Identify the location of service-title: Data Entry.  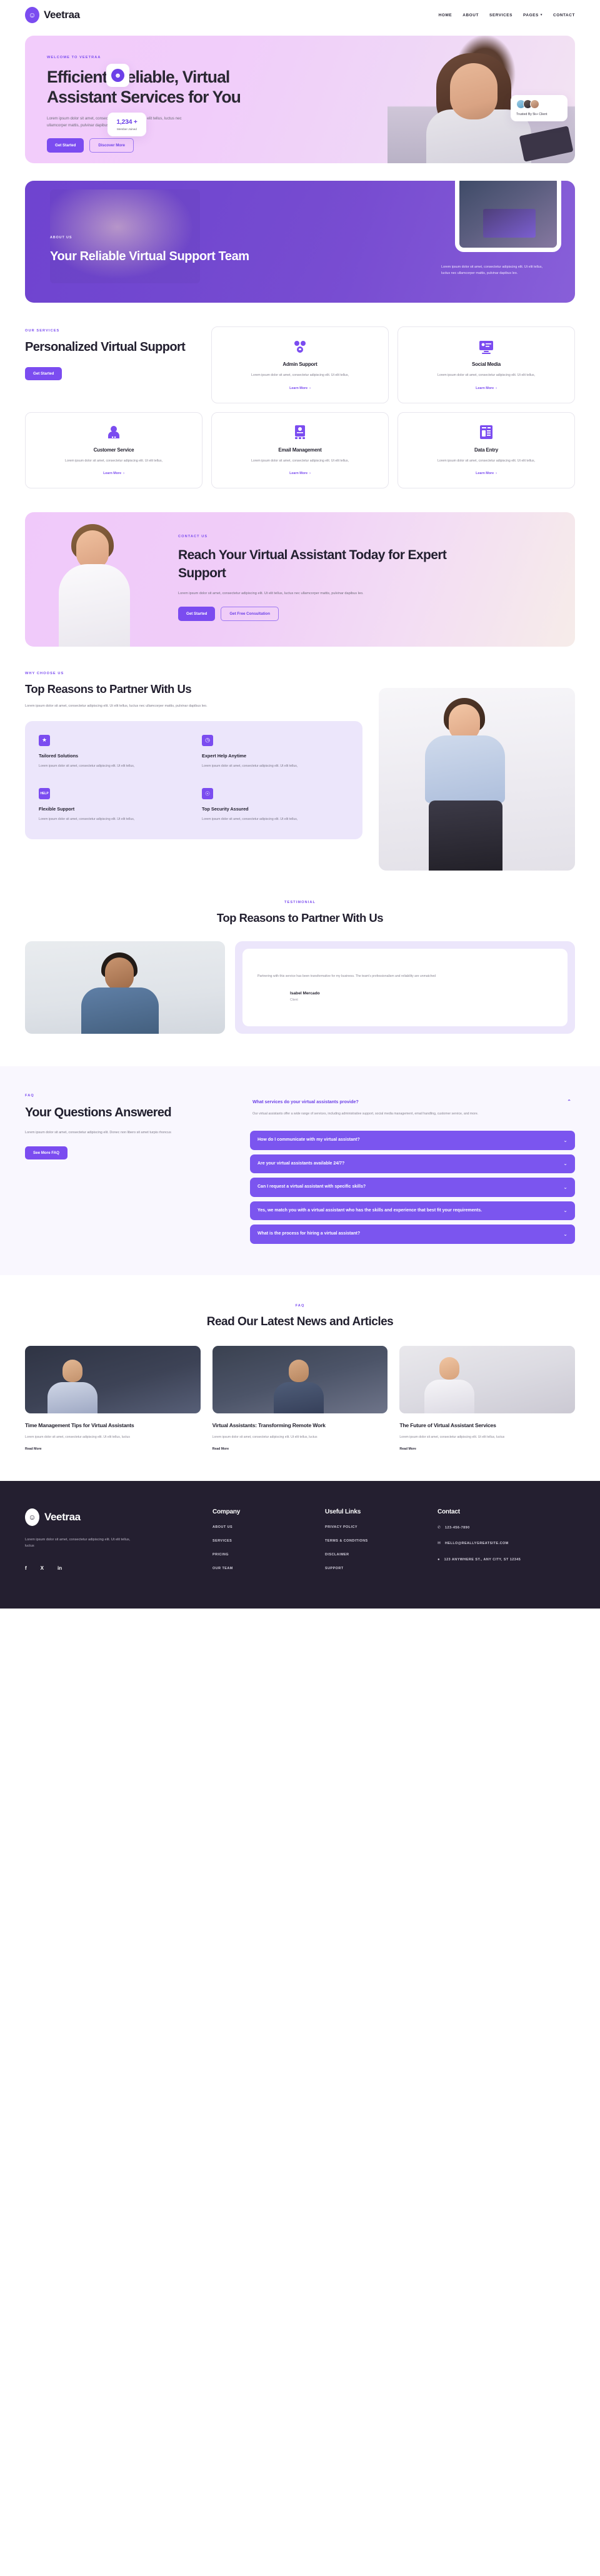
(486, 450).